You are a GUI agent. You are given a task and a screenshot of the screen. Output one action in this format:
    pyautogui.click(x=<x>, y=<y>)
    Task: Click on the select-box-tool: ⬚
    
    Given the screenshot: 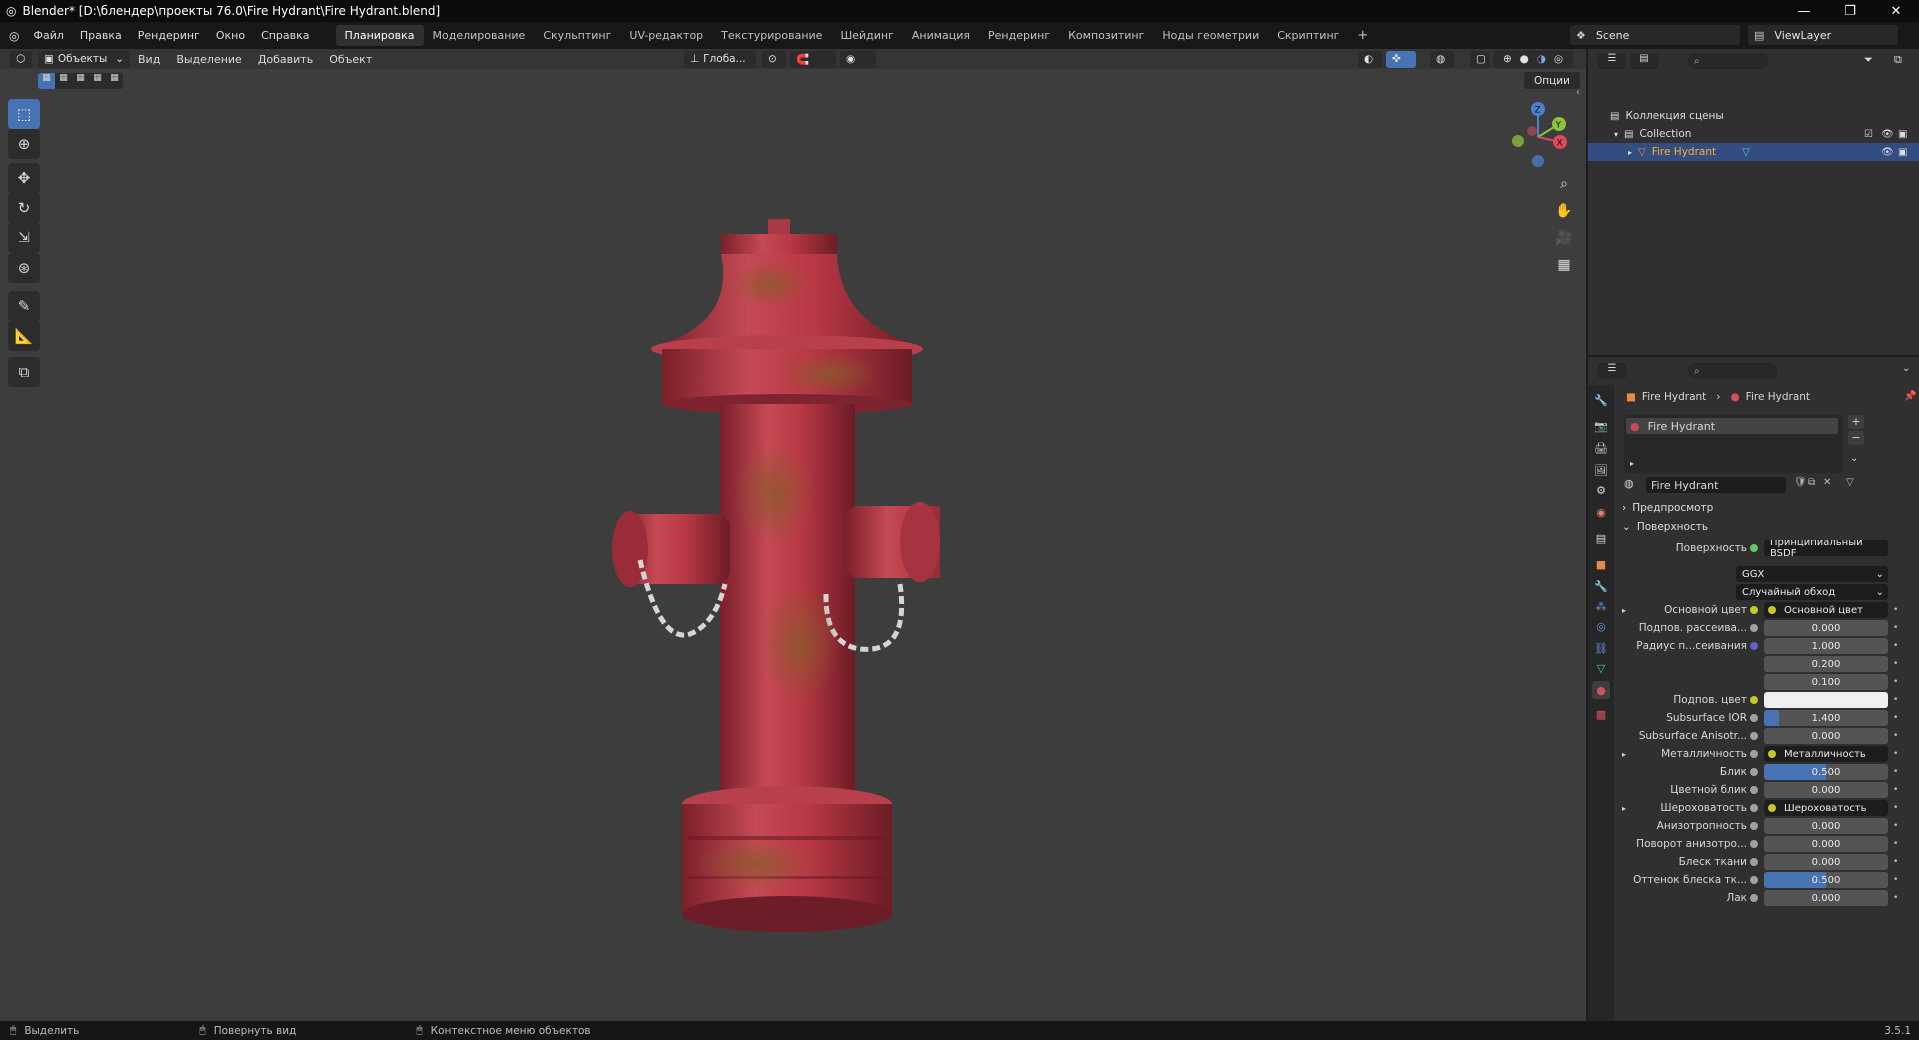 What is the action you would take?
    pyautogui.click(x=24, y=114)
    